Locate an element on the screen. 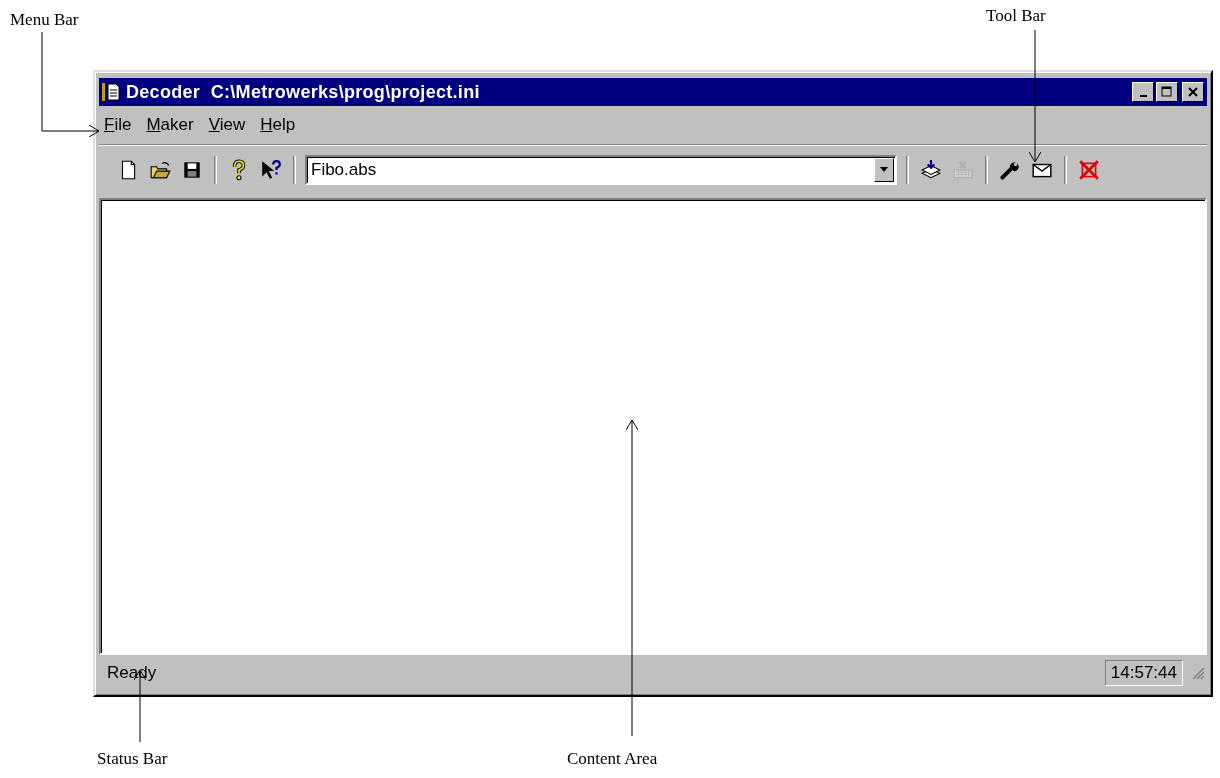 This screenshot has height=778, width=1220. cancel-cross-icon is located at coordinates (1089, 170).